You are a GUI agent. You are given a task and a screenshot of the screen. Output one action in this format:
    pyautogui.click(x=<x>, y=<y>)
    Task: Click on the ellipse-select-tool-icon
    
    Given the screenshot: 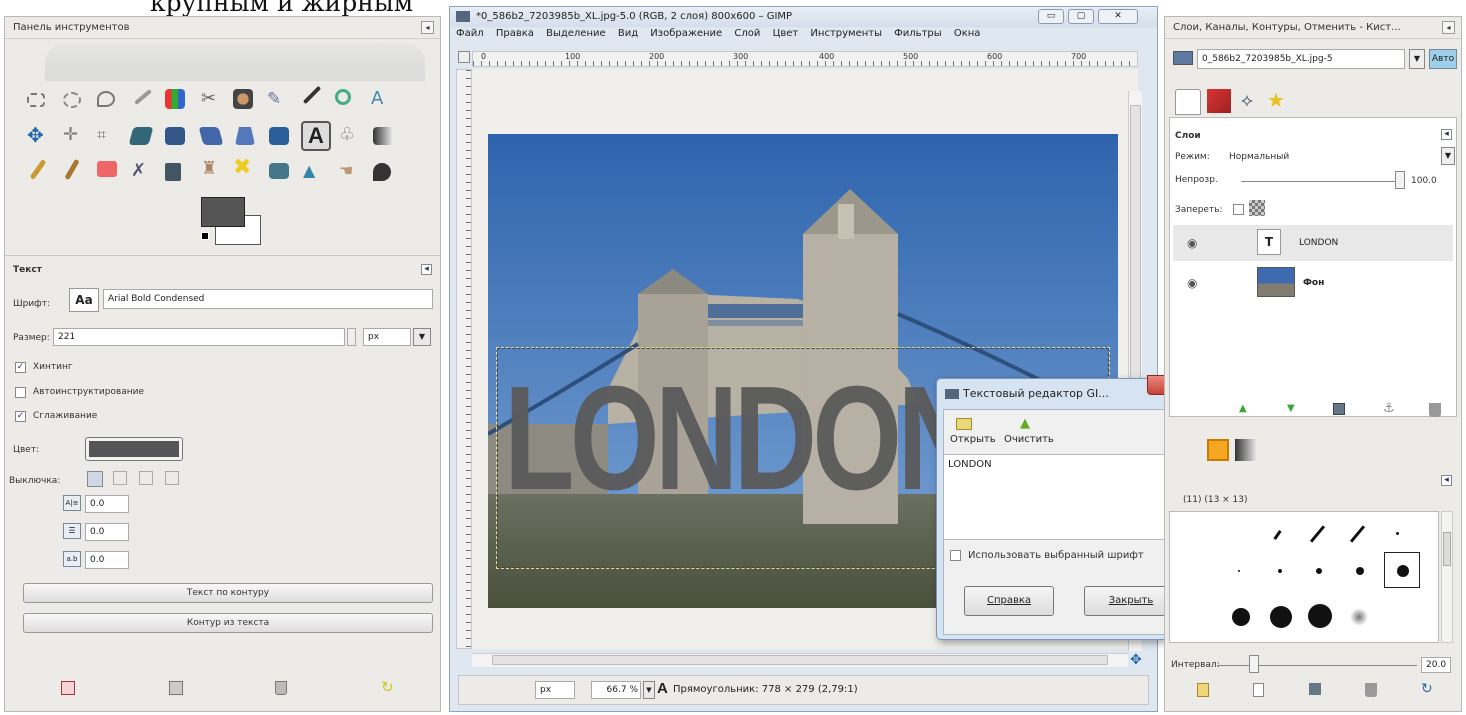 What is the action you would take?
    pyautogui.click(x=72, y=100)
    